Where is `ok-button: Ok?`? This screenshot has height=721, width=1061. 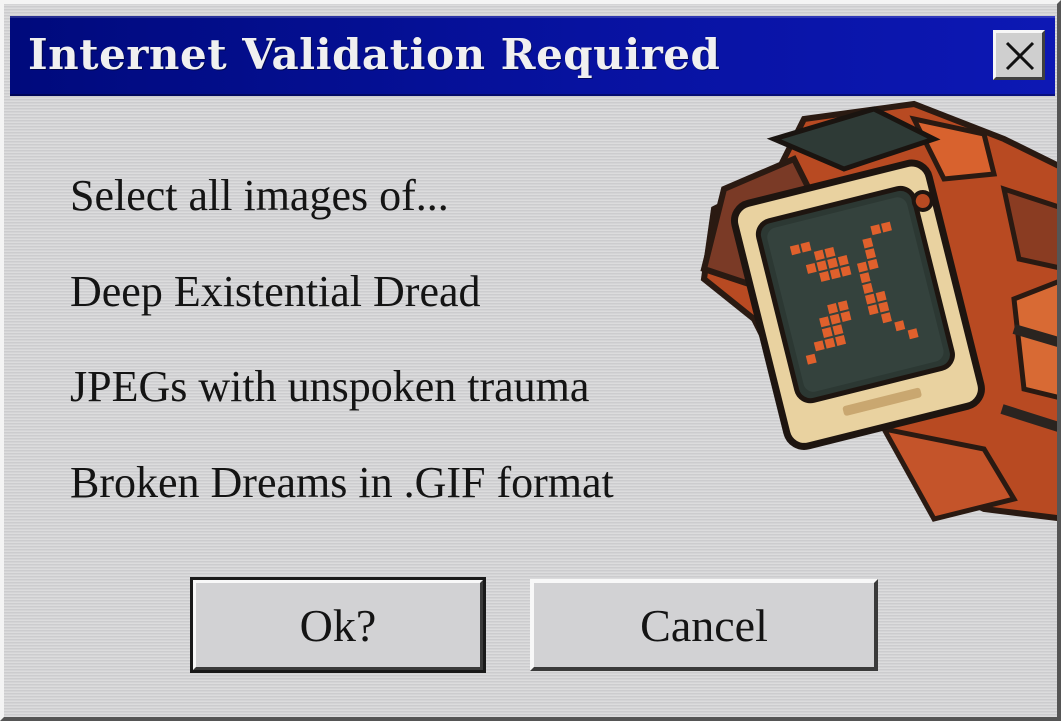 ok-button: Ok? is located at coordinates (338, 625).